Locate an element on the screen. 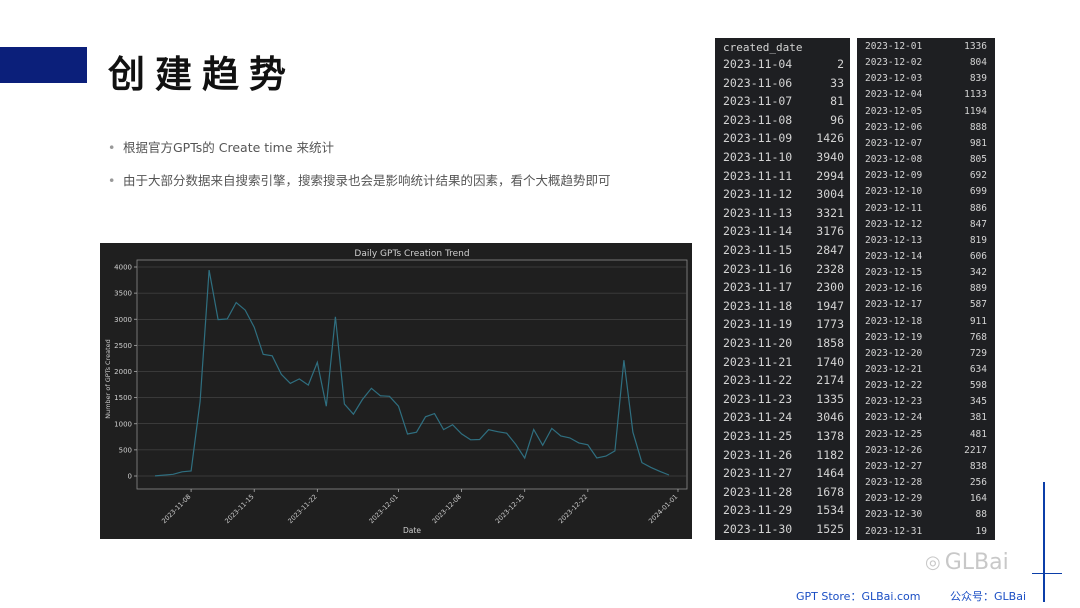 This screenshot has width=1080, height=608. row-date: 2023-12-13 is located at coordinates (894, 240).